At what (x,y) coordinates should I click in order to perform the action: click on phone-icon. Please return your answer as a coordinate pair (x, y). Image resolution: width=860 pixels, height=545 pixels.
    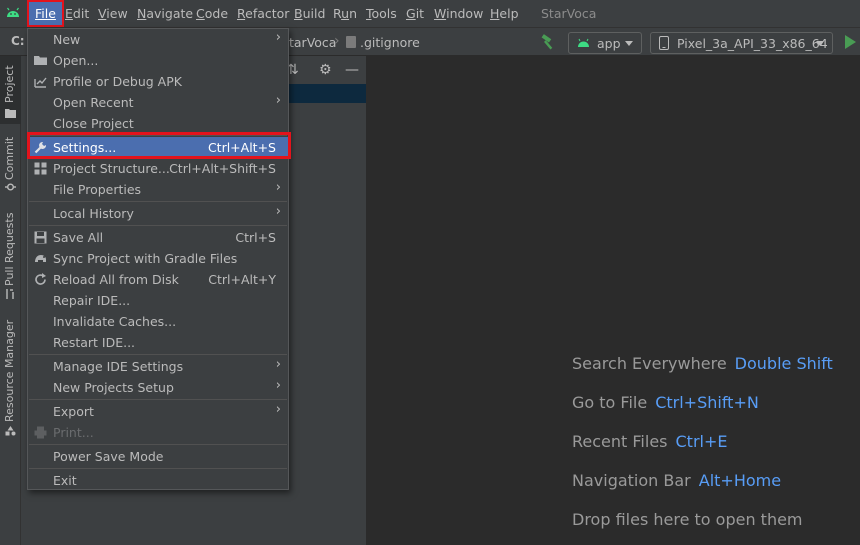
    Looking at the image, I should click on (664, 43).